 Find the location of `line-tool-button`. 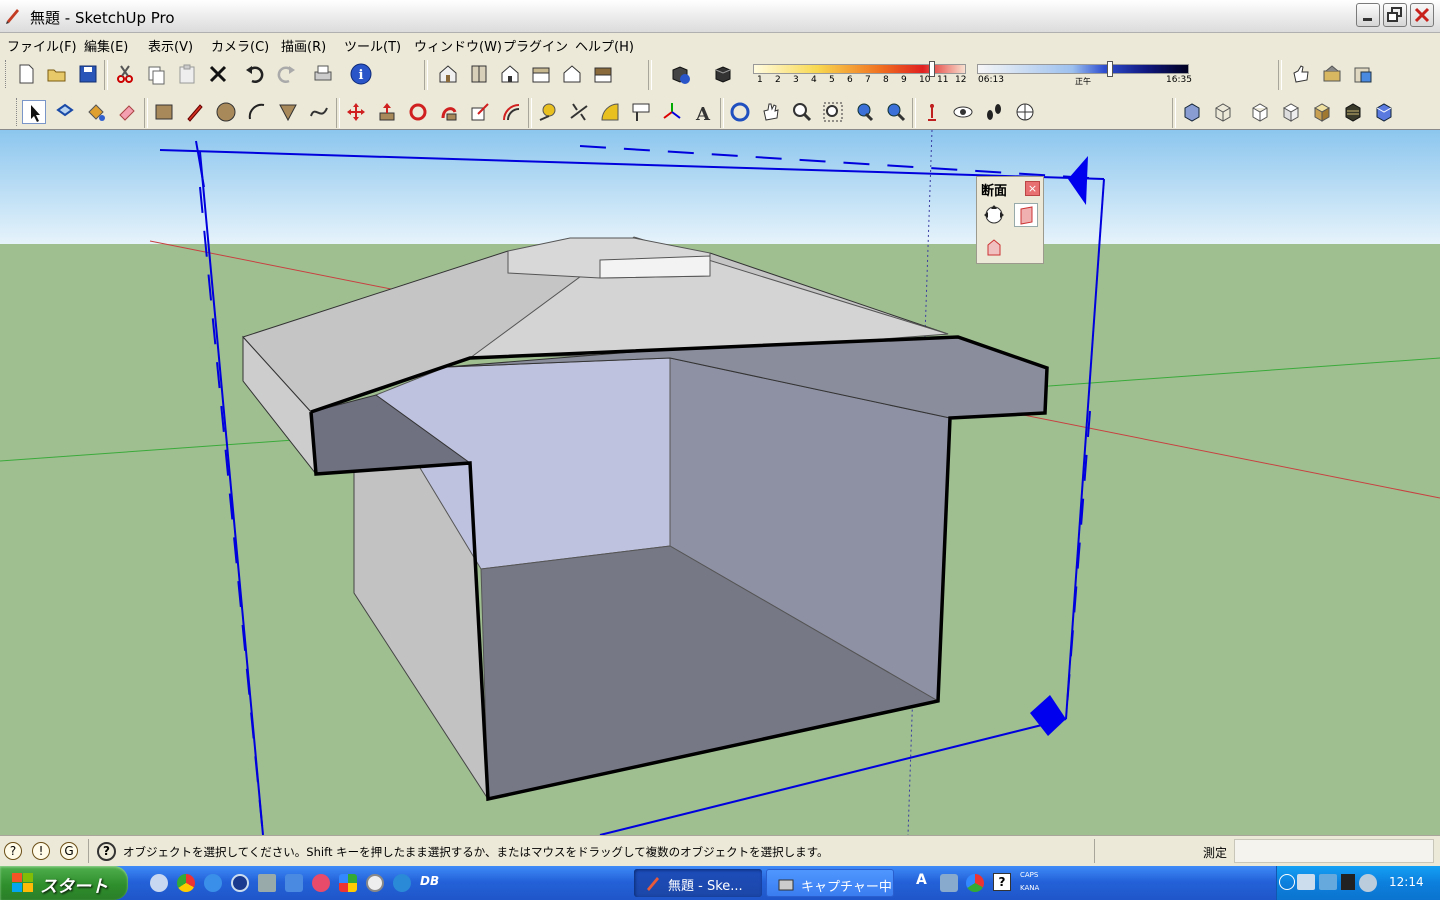

line-tool-button is located at coordinates (195, 112).